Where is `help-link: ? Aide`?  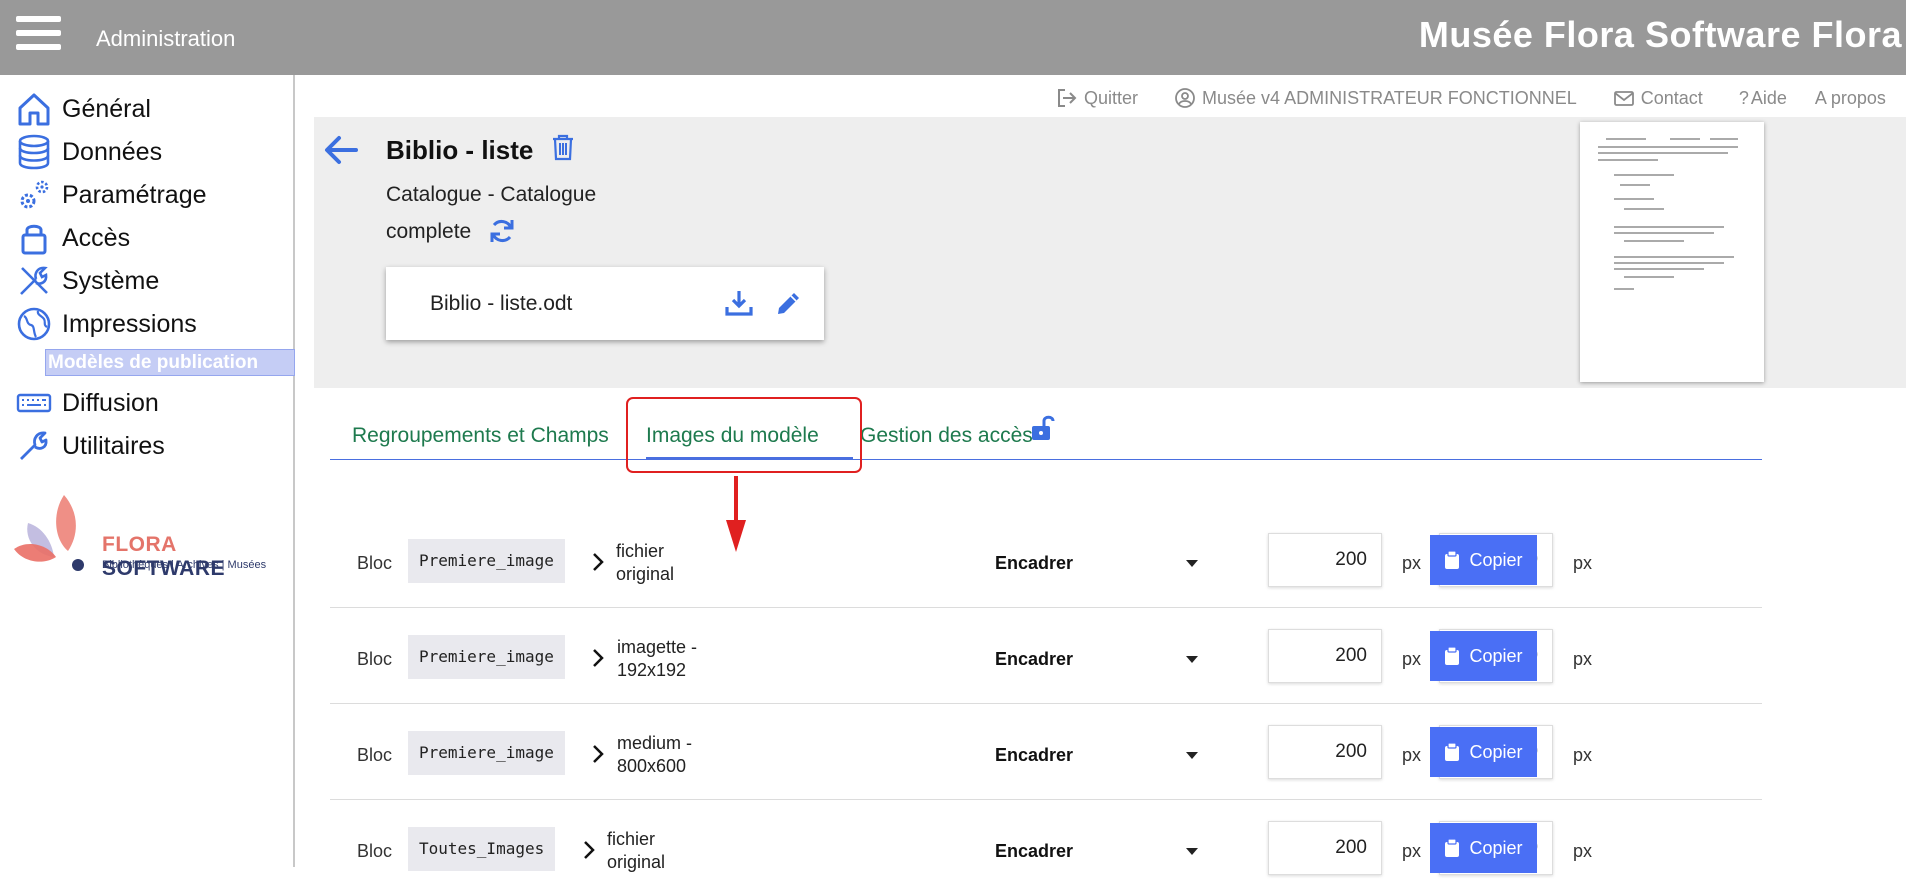
help-link: ? Aide is located at coordinates (1763, 98).